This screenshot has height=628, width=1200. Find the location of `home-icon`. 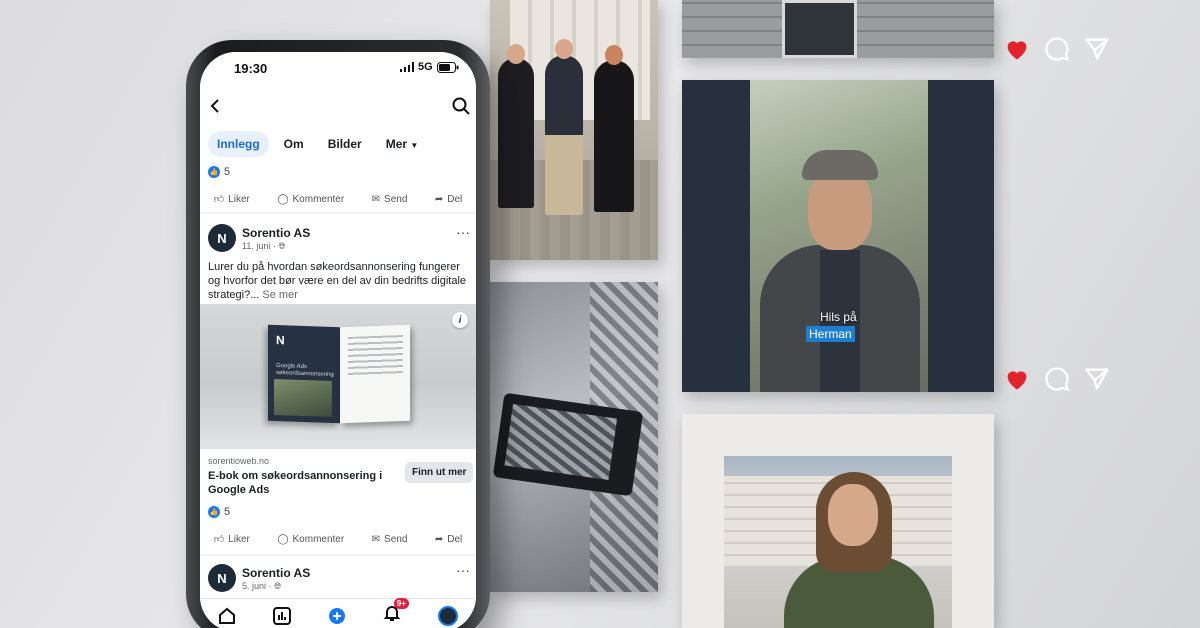

home-icon is located at coordinates (227, 616).